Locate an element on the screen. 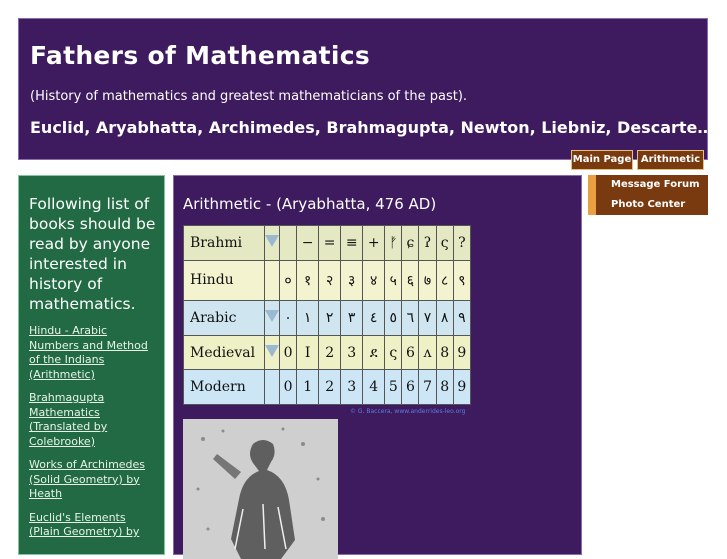 The image size is (727, 559). main-page-button: Main Page is located at coordinates (602, 160).